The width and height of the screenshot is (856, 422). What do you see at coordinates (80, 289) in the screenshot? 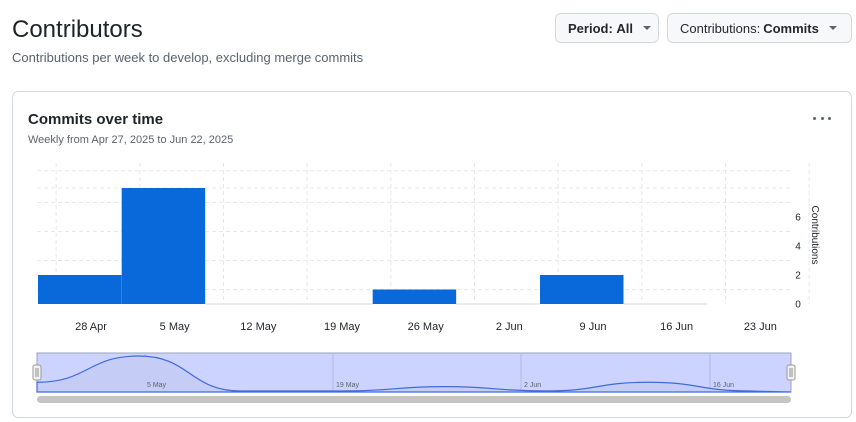
I see `bar-27-apr` at bounding box center [80, 289].